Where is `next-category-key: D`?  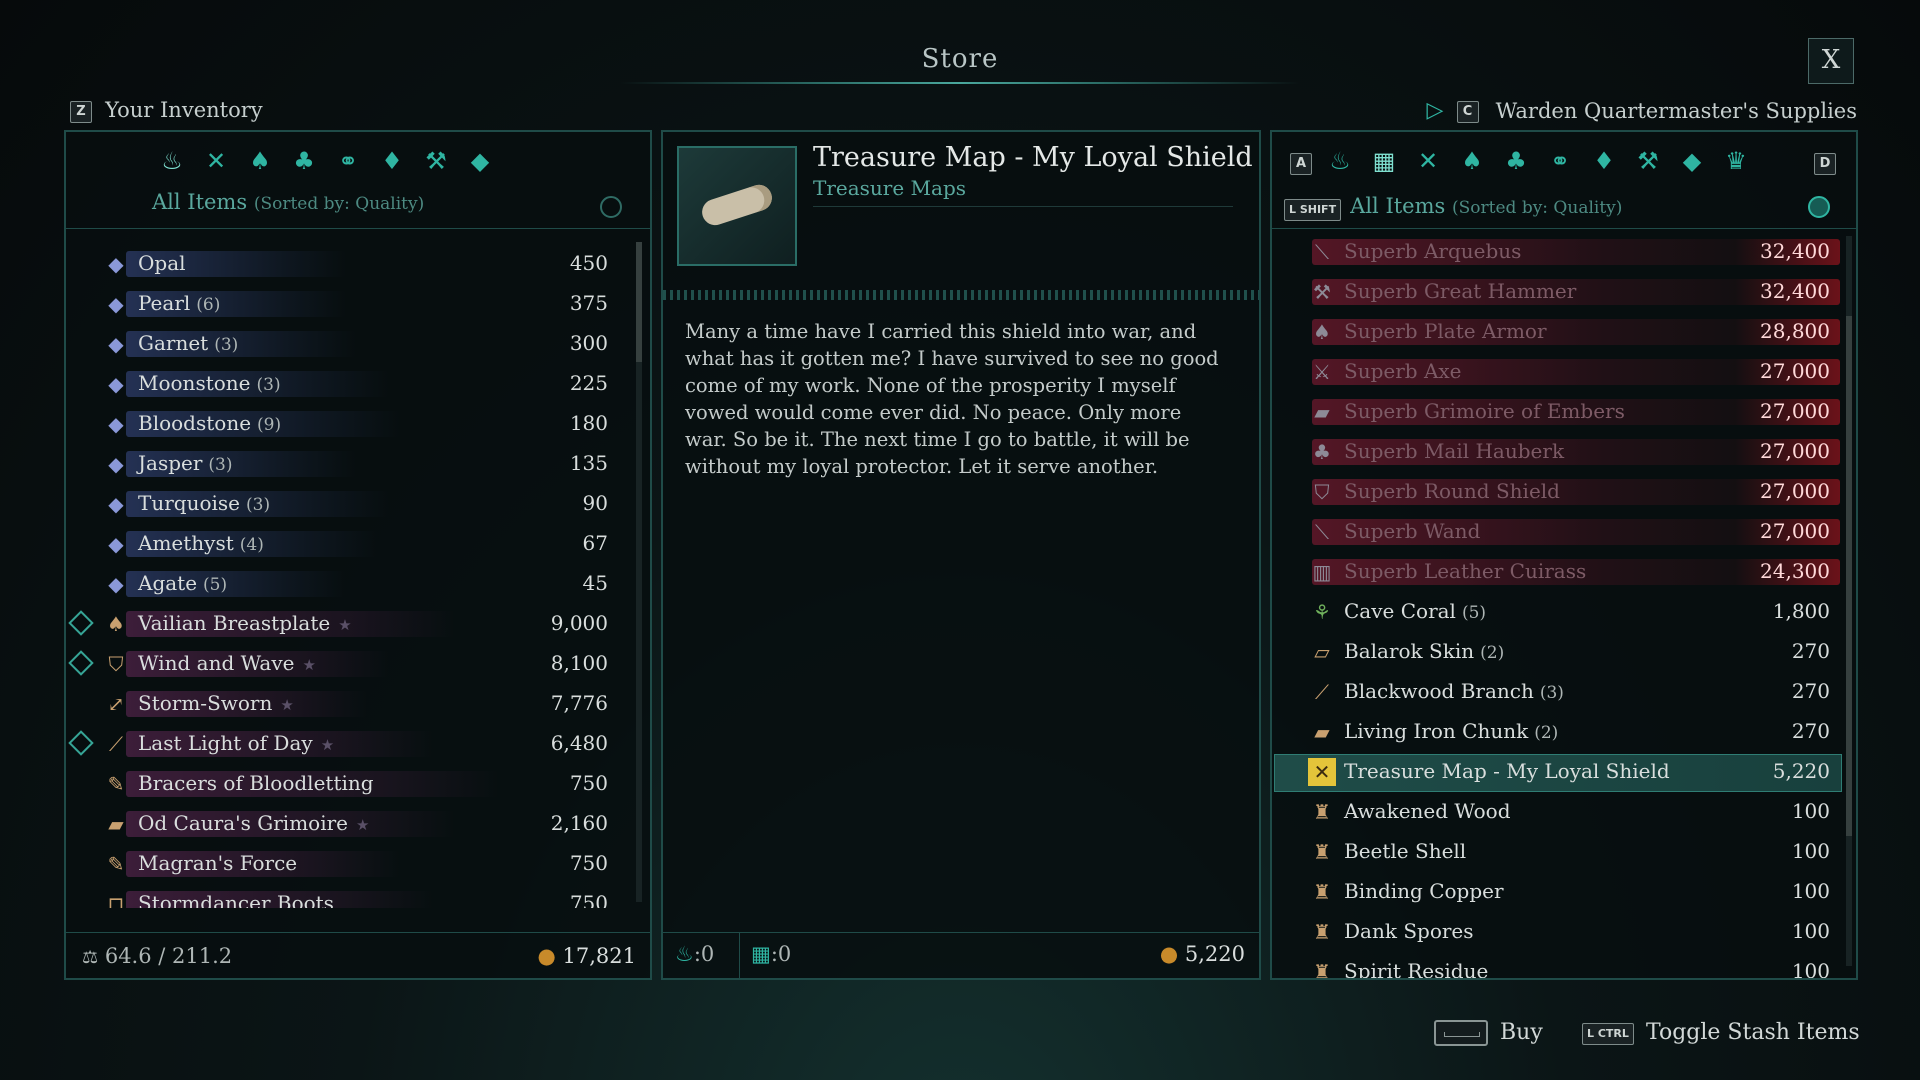
next-category-key: D is located at coordinates (1825, 163).